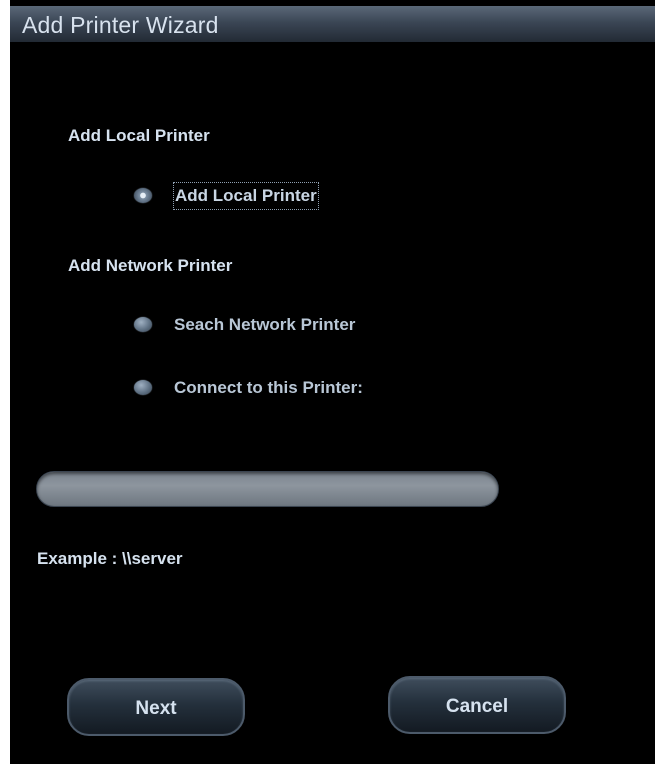 The height and width of the screenshot is (764, 657). I want to click on printer-path-input, so click(267, 489).